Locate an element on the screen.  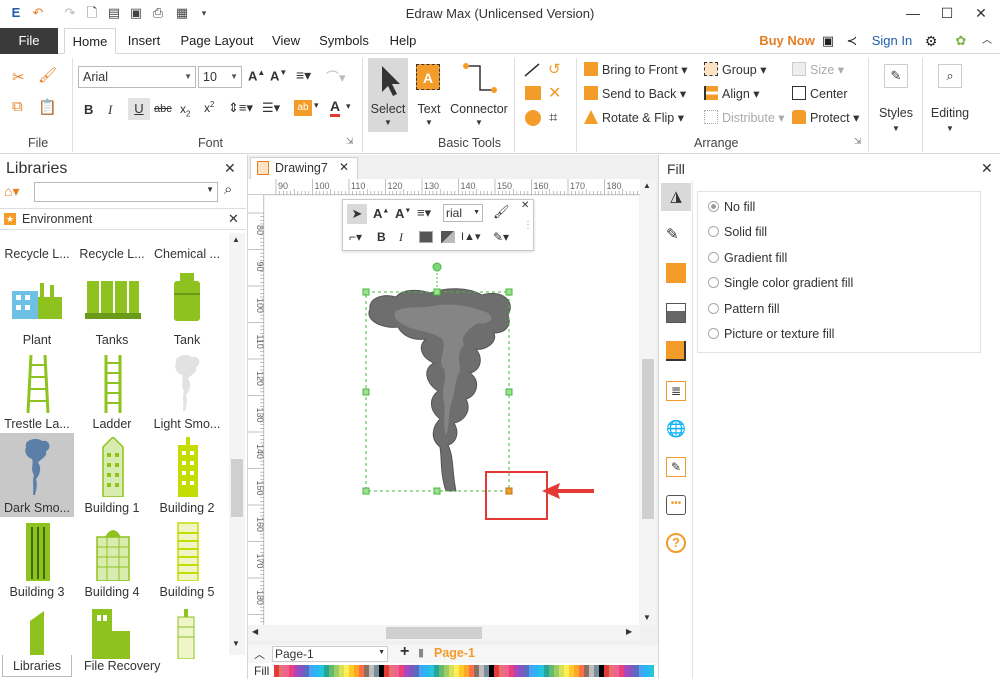
connector-tool-button: Connector ▼ is located at coordinates (479, 95).